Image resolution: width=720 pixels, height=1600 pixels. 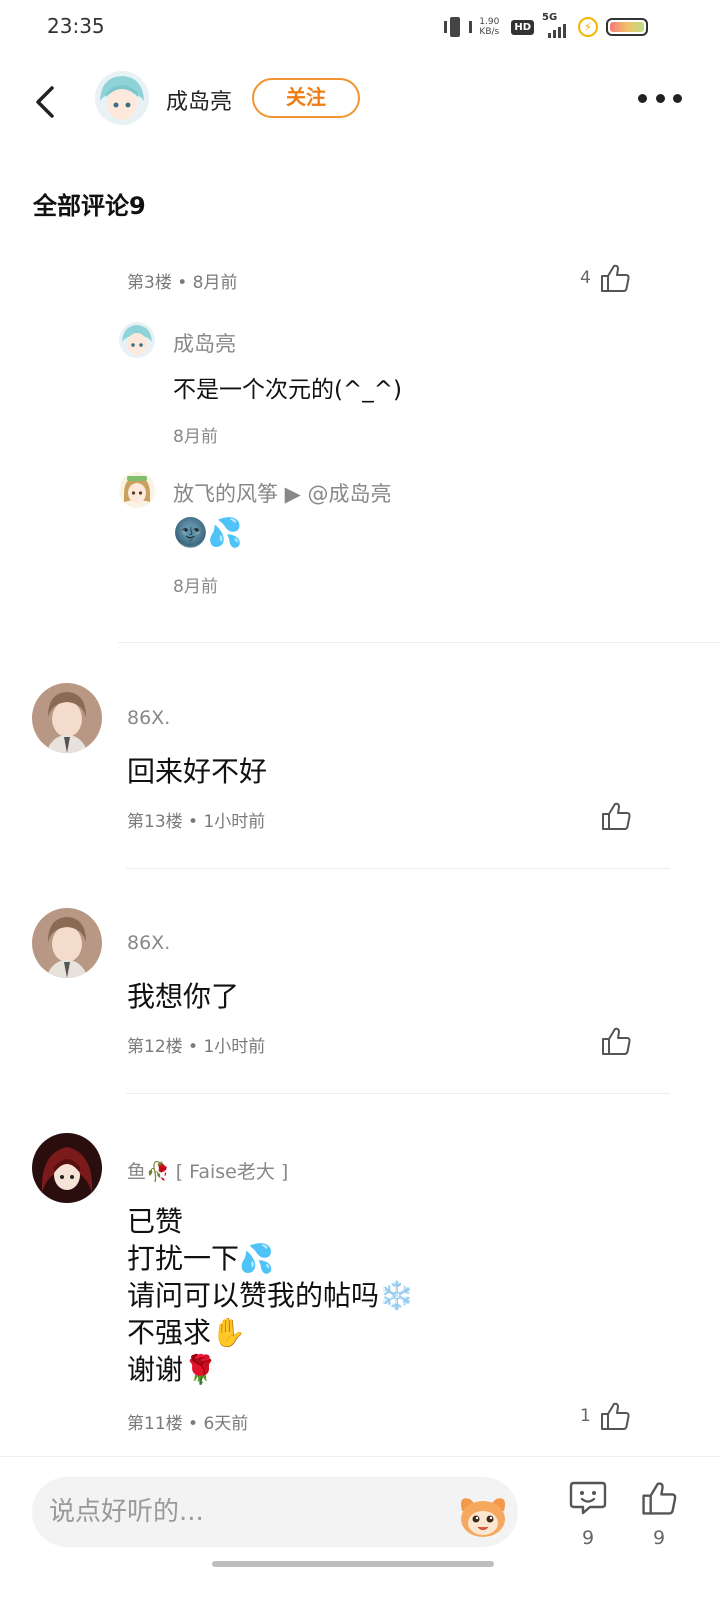 What do you see at coordinates (76, 26) in the screenshot?
I see `status-time: 23:35` at bounding box center [76, 26].